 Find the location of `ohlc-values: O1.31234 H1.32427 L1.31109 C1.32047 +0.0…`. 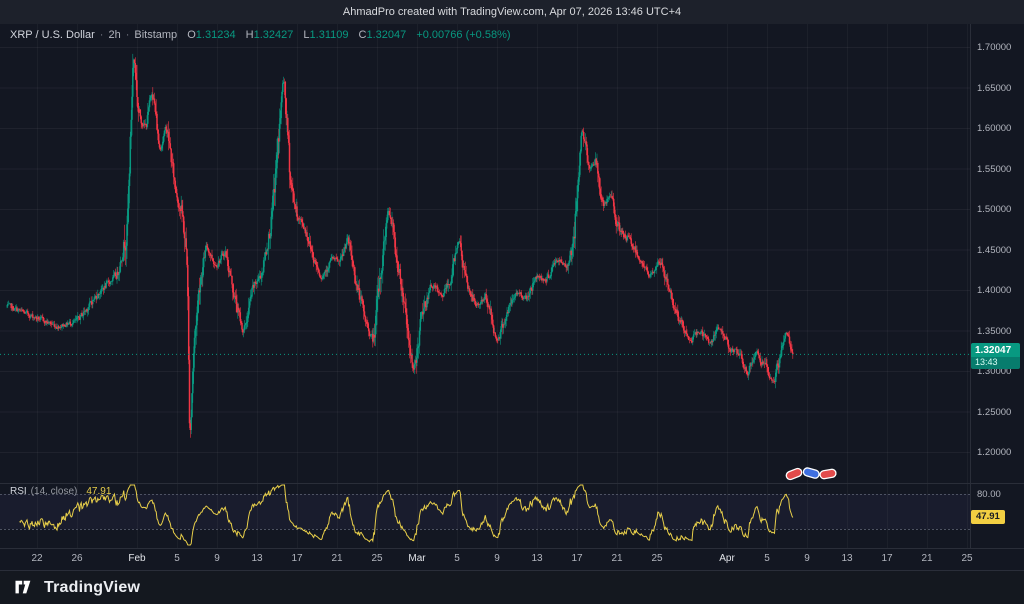

ohlc-values: O1.31234 H1.32427 L1.31109 C1.32047 +0.0… is located at coordinates (345, 35).